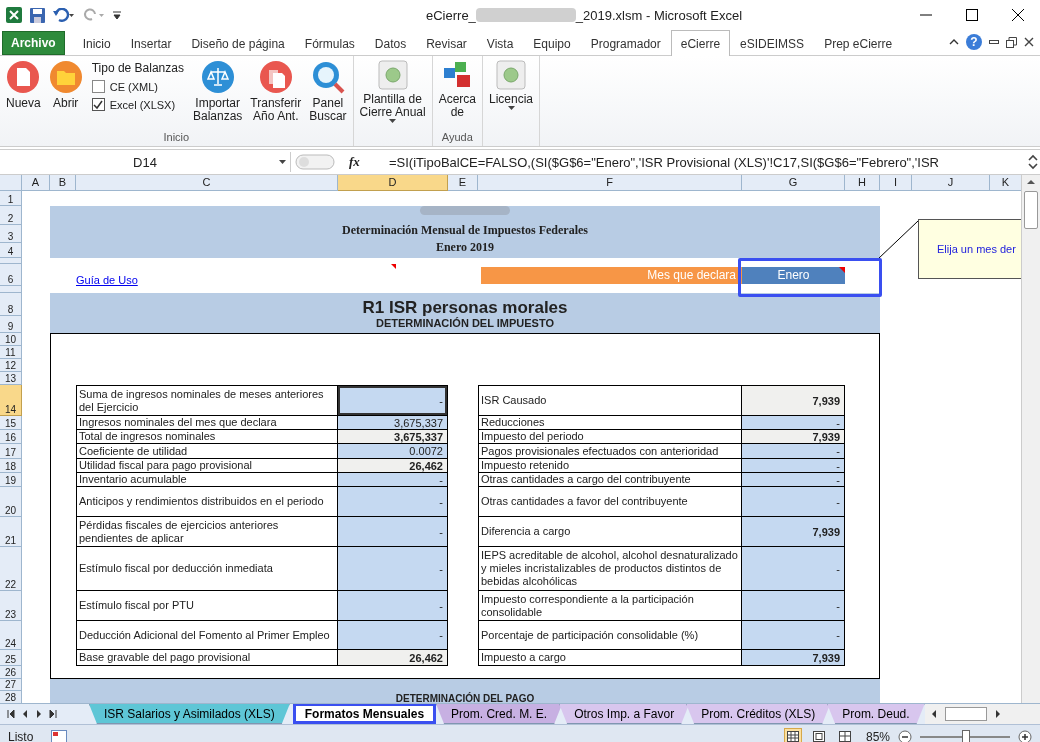 This screenshot has height=742, width=1040. Describe the element at coordinates (500, 43) in the screenshot. I see `ribbon-tab: Vista` at that location.